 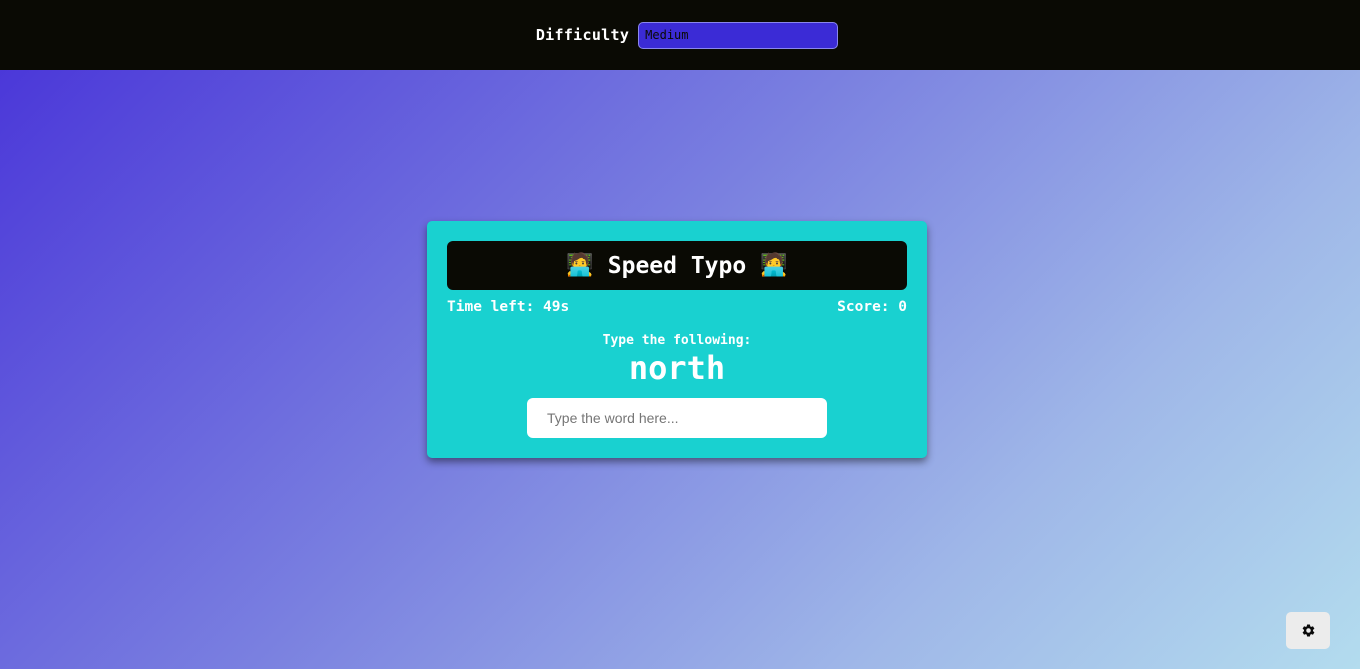 I want to click on current-word: north, so click(x=677, y=368).